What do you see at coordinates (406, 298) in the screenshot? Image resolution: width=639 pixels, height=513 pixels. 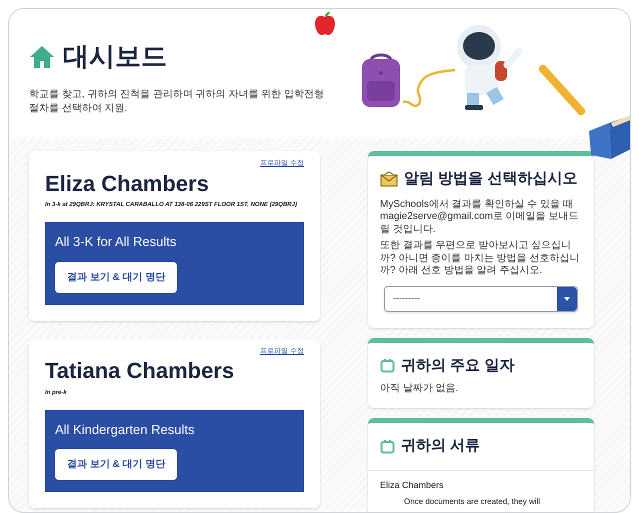 I see `select-value: ---------` at bounding box center [406, 298].